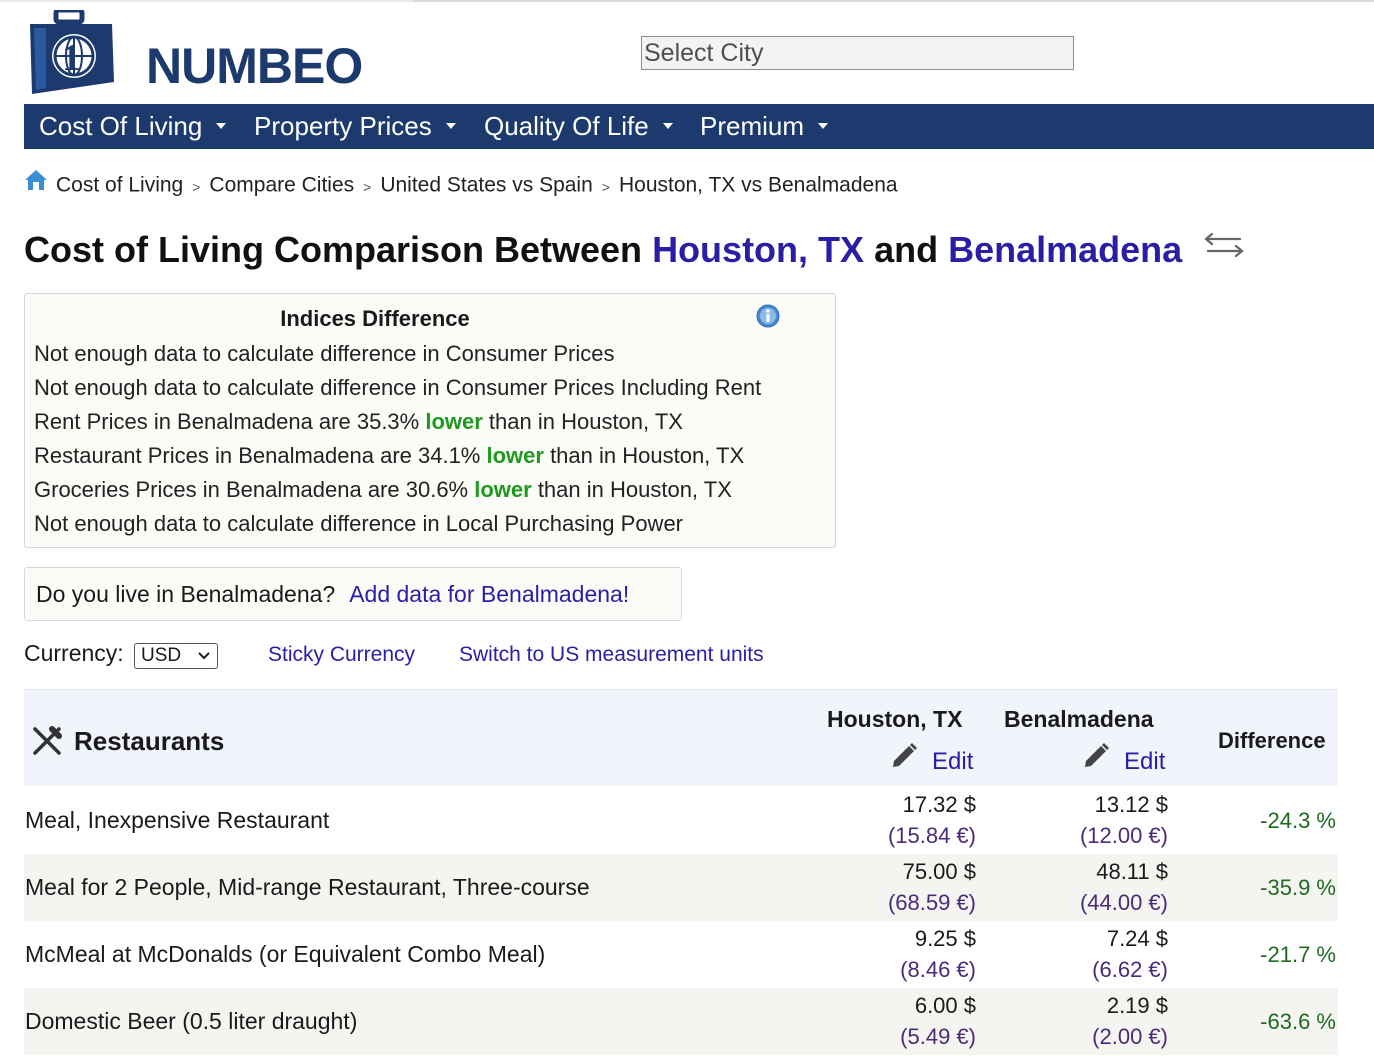 The width and height of the screenshot is (1374, 1056). What do you see at coordinates (938, 1021) in the screenshot?
I see `price-city-1: 6.00 $ (5.49 €)` at bounding box center [938, 1021].